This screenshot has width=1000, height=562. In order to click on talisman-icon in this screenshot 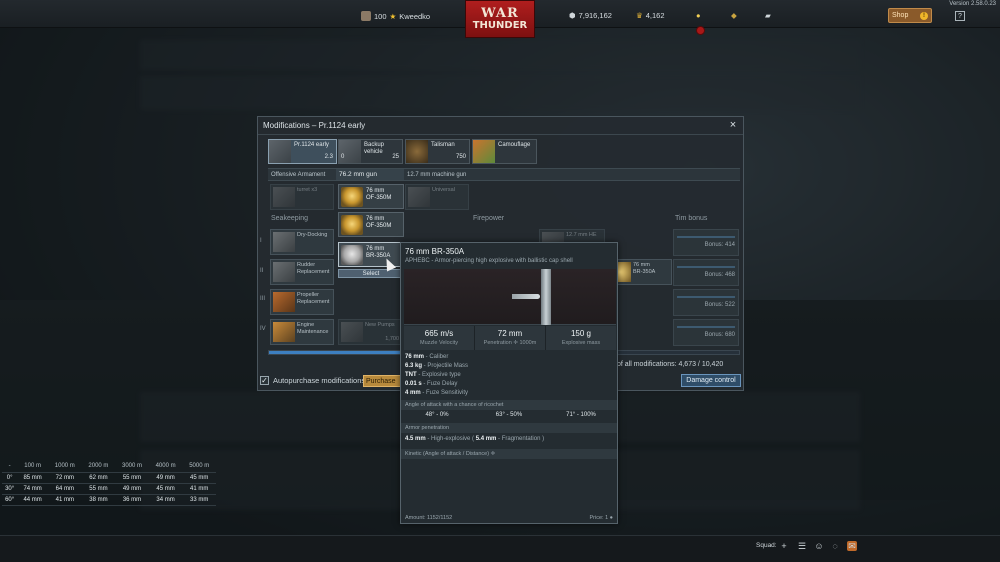, I will do `click(417, 151)`.